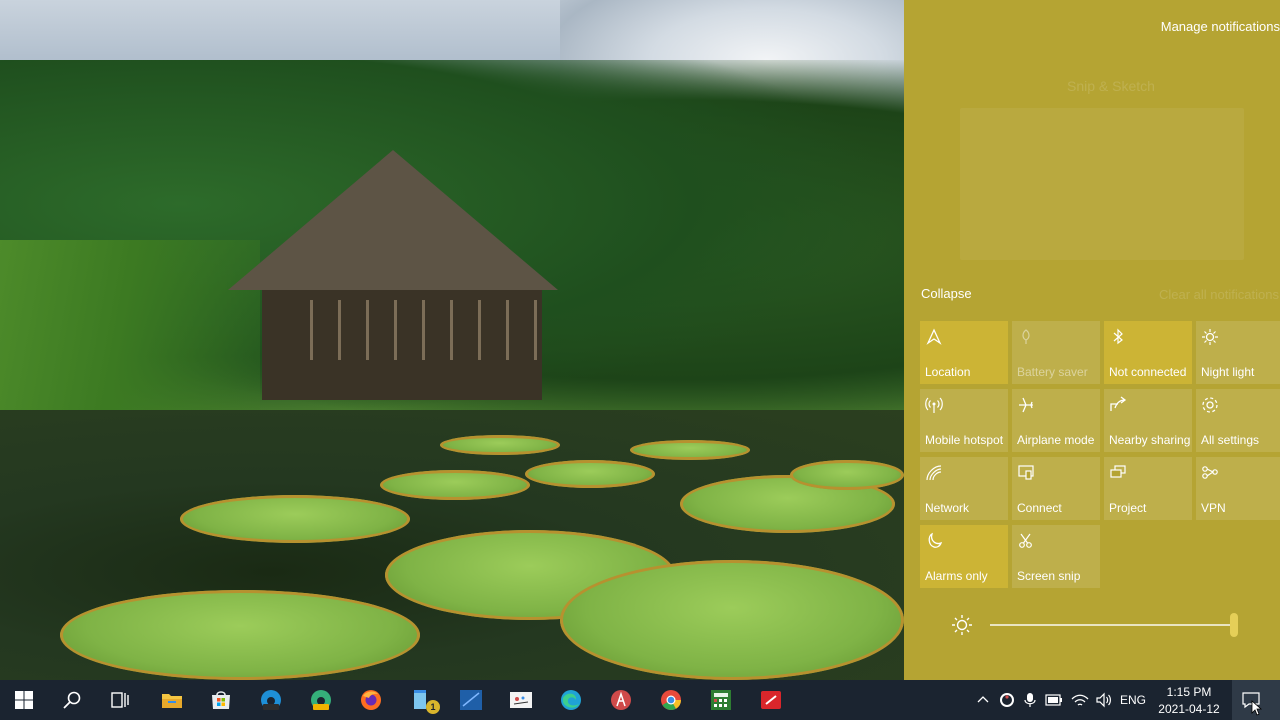 The height and width of the screenshot is (720, 1280). What do you see at coordinates (964, 440) in the screenshot?
I see `quick-action-label: Mobile hotspot` at bounding box center [964, 440].